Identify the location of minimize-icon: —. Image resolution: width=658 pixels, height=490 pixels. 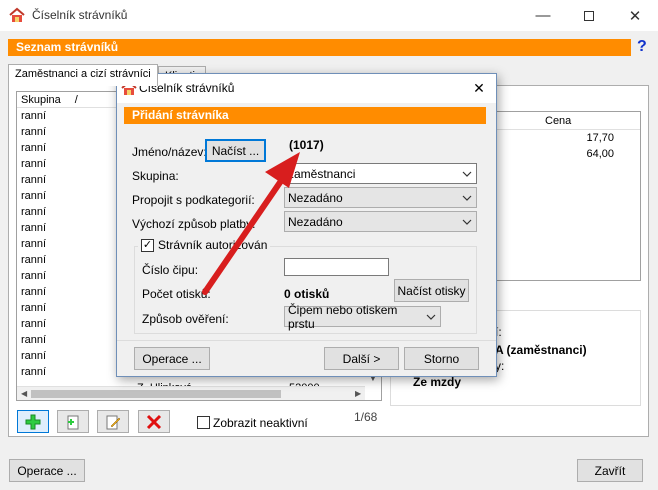
(543, 15).